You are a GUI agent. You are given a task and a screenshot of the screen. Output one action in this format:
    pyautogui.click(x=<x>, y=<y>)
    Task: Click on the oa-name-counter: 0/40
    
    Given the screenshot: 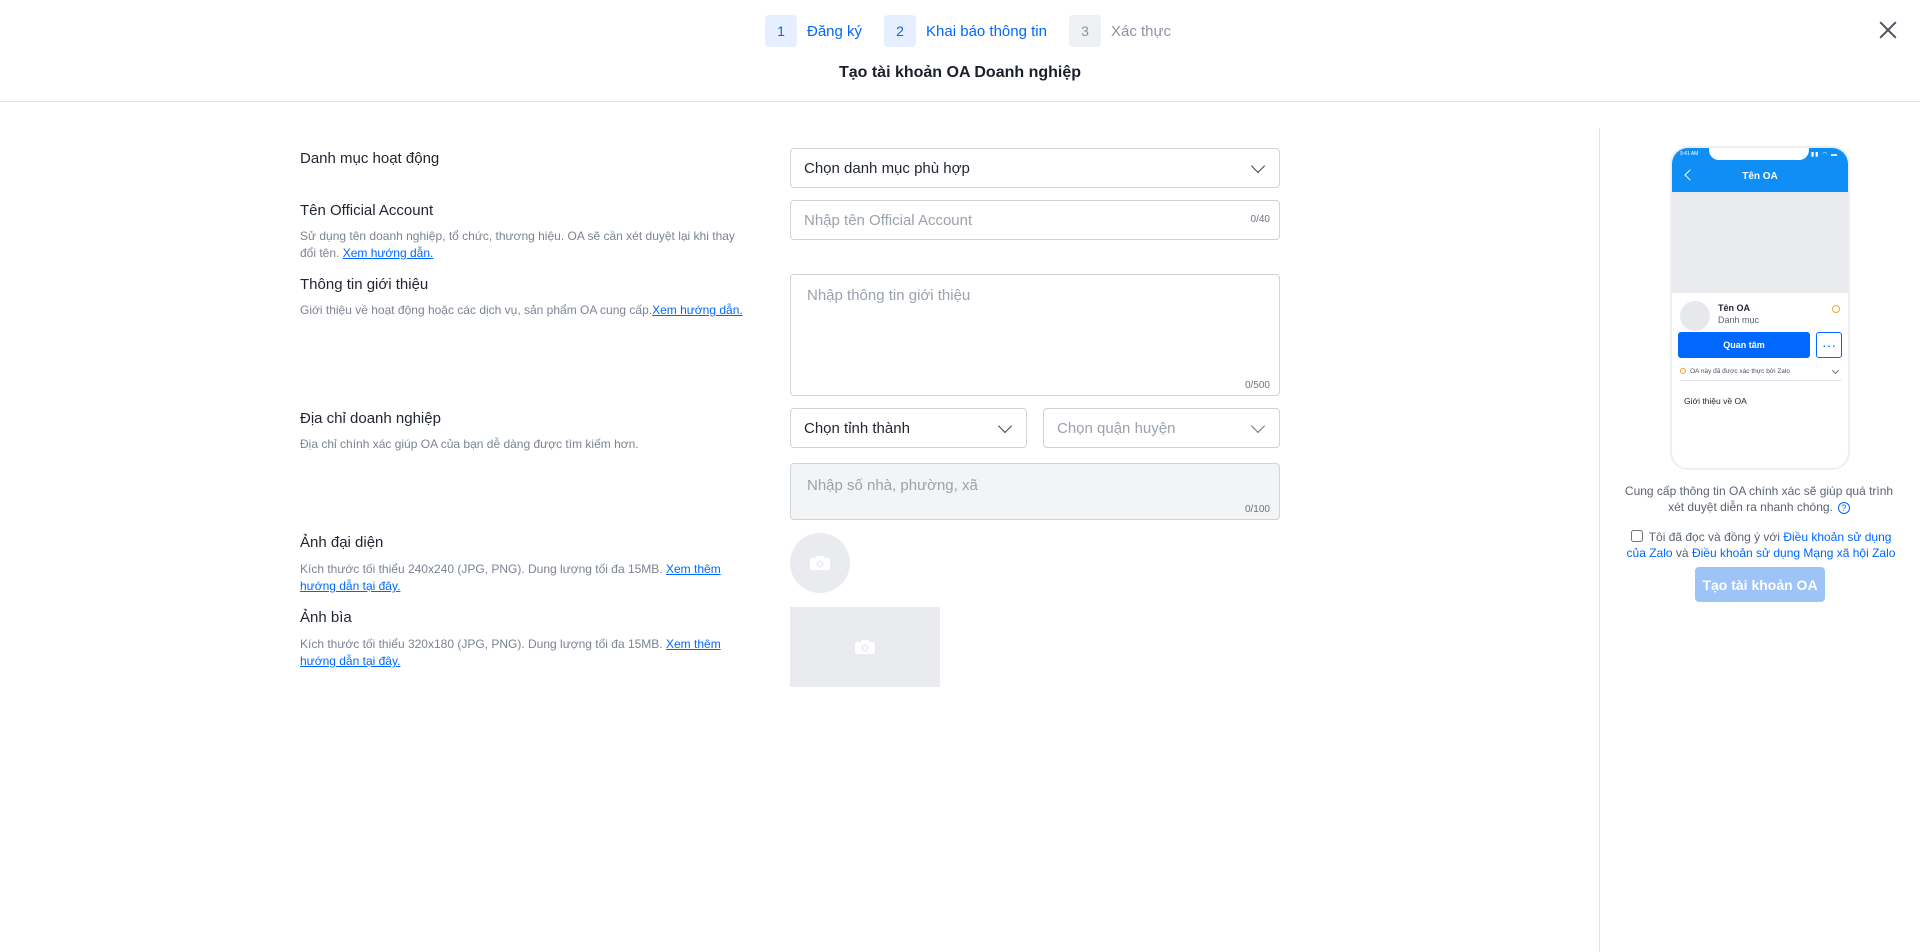 What is the action you would take?
    pyautogui.click(x=1260, y=219)
    